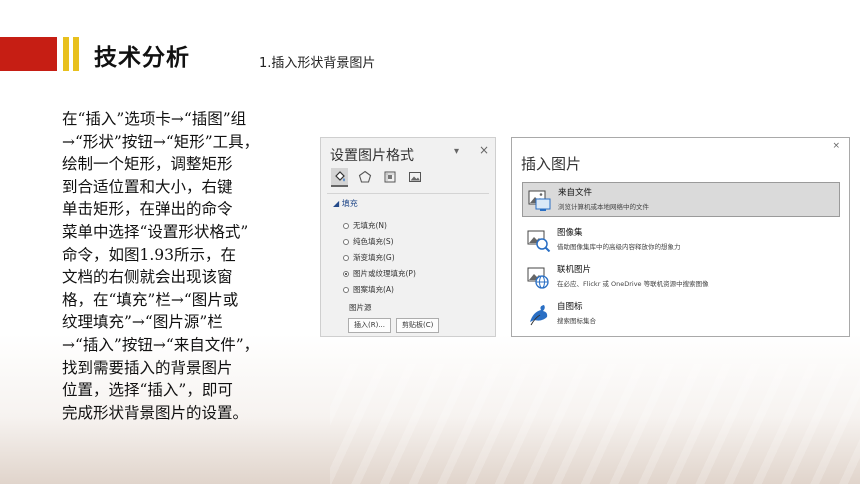 The width and height of the screenshot is (860, 484). What do you see at coordinates (346, 273) in the screenshot?
I see `radio-button-selected` at bounding box center [346, 273].